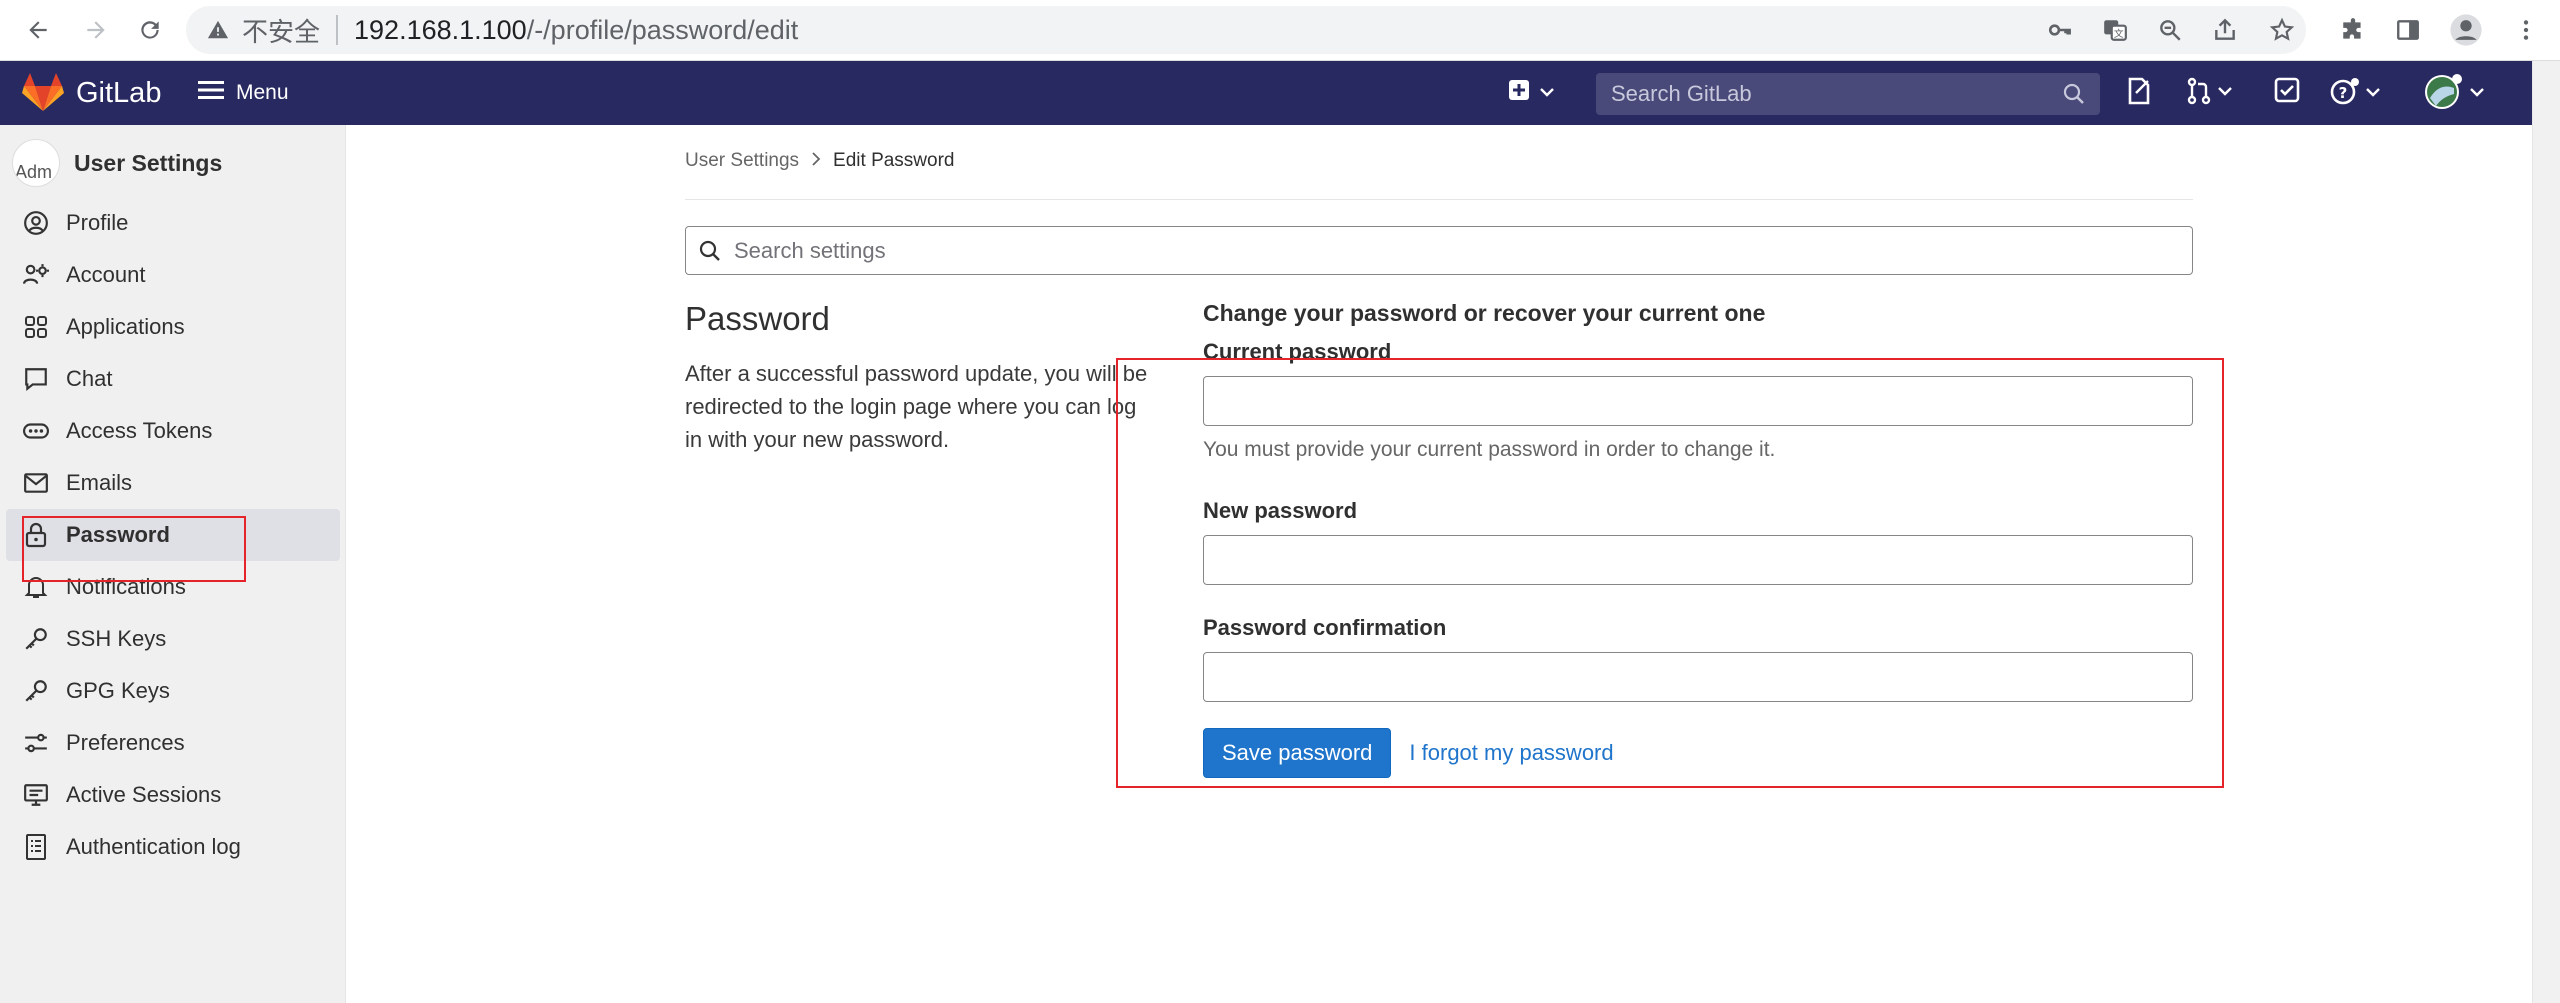  I want to click on sidebar-item-applications: Applications, so click(173, 327).